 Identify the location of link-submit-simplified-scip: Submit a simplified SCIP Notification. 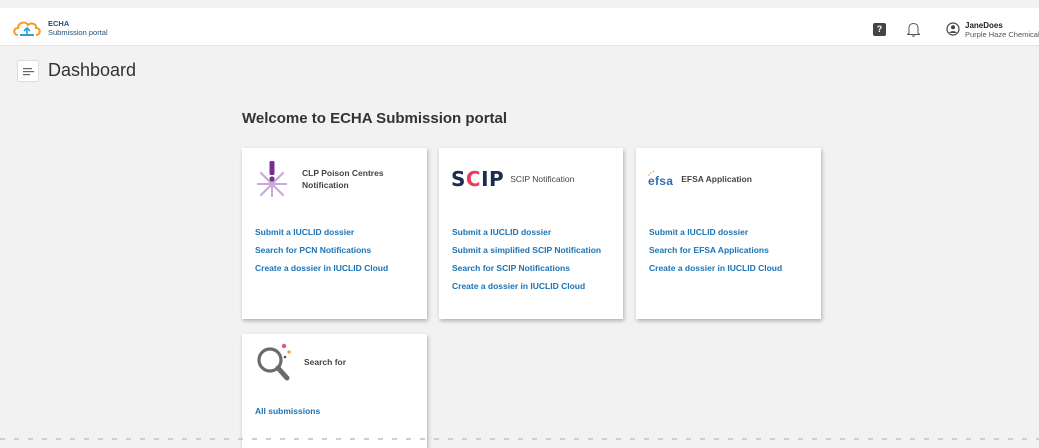
(526, 250).